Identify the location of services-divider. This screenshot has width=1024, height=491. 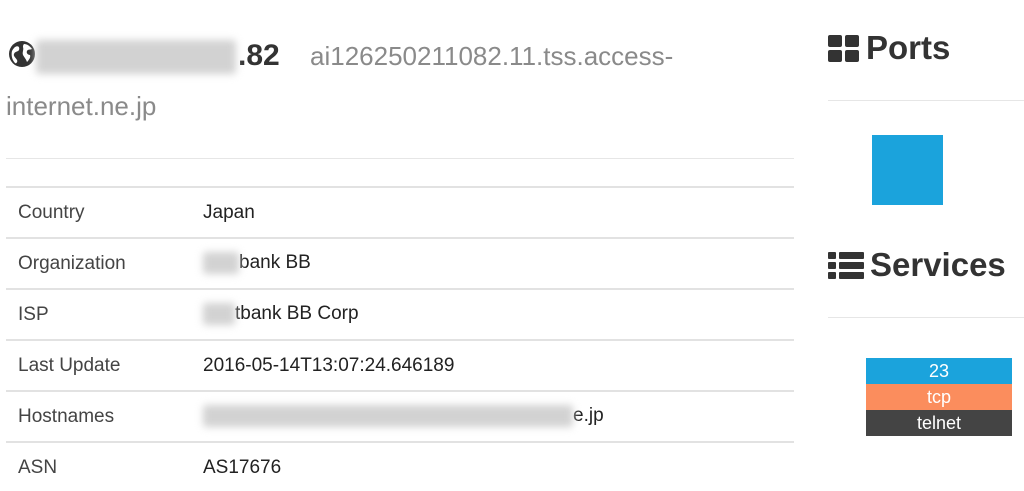
(926, 317).